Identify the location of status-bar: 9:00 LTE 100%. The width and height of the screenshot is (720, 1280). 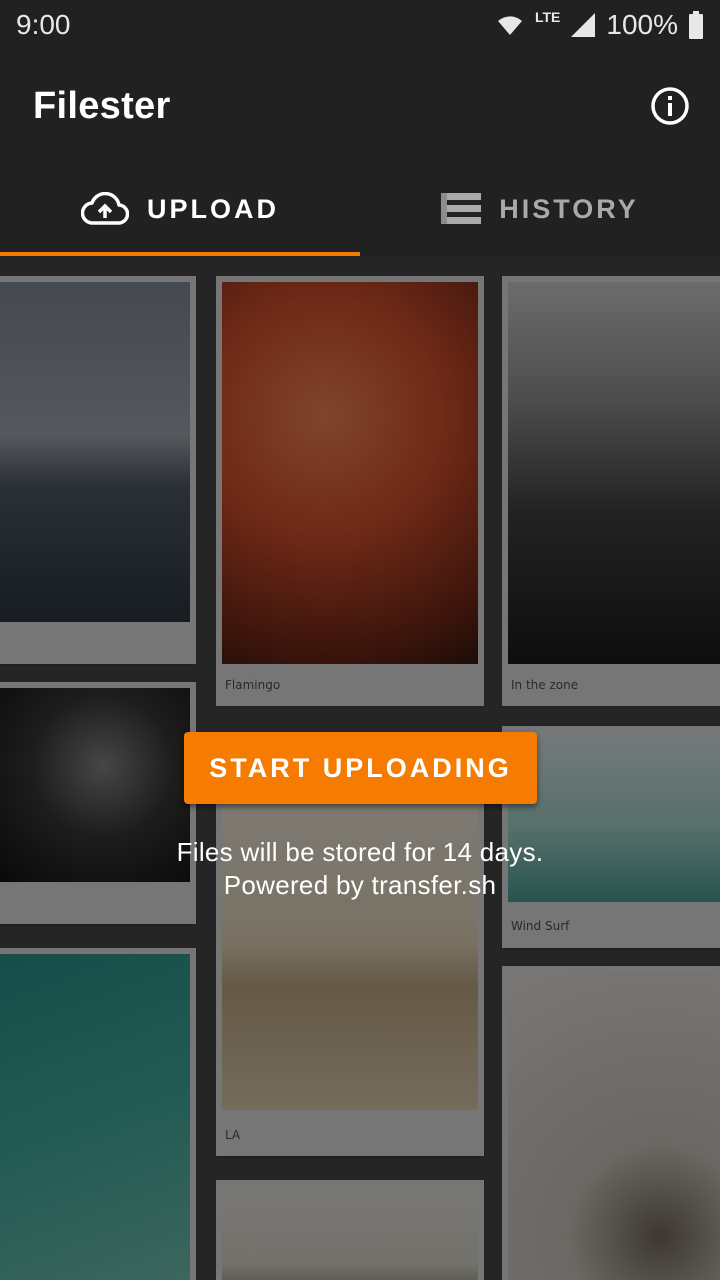
(360, 25).